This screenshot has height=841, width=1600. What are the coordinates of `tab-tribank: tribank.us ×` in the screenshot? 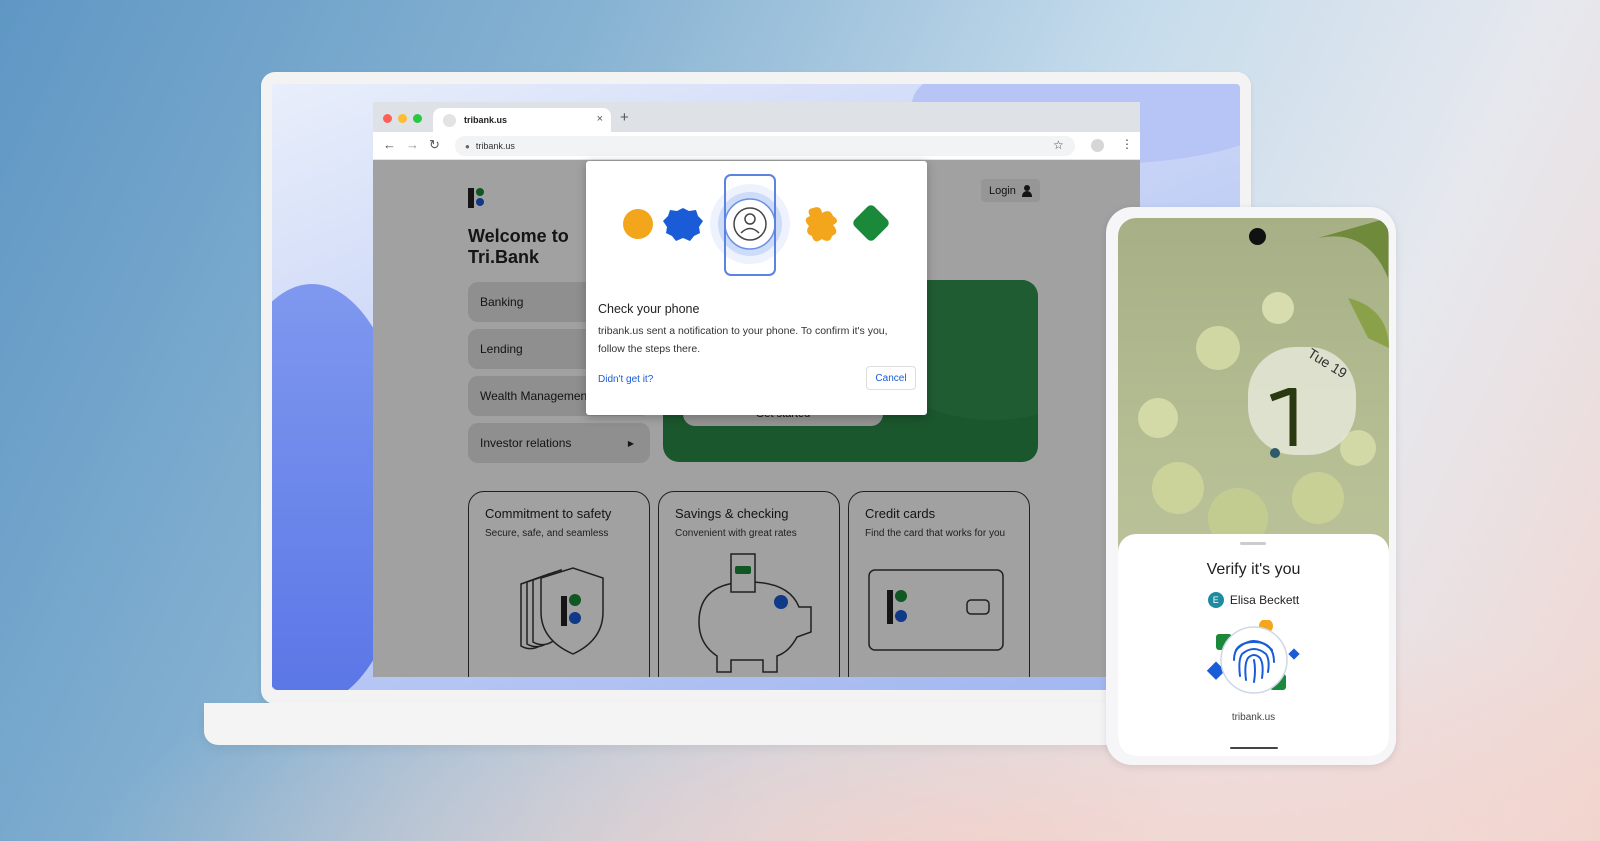 It's located at (522, 120).